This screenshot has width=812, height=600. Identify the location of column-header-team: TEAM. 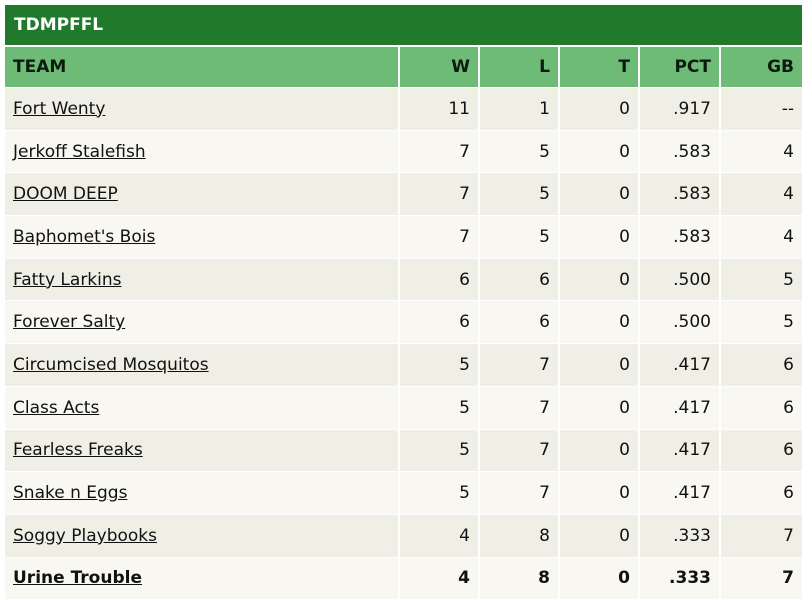
(202, 66).